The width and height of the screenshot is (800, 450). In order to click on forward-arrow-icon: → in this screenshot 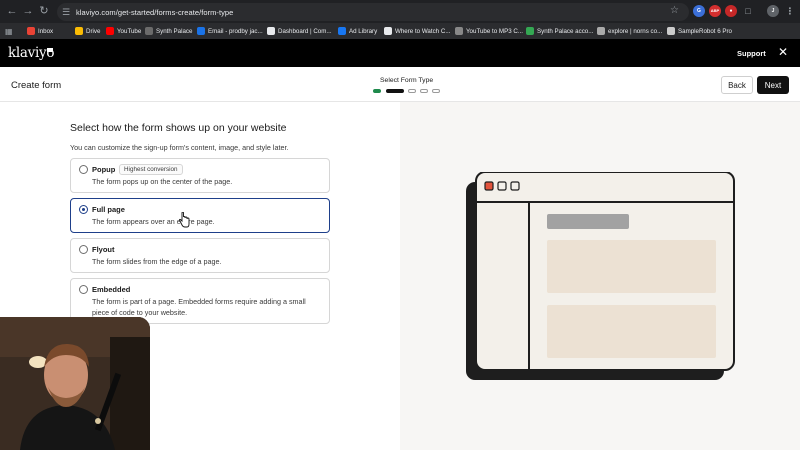, I will do `click(28, 11)`.